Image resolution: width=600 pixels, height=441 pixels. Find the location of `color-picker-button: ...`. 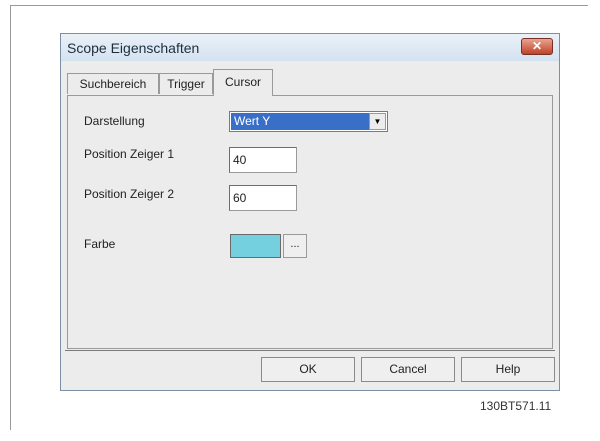

color-picker-button: ... is located at coordinates (295, 246).